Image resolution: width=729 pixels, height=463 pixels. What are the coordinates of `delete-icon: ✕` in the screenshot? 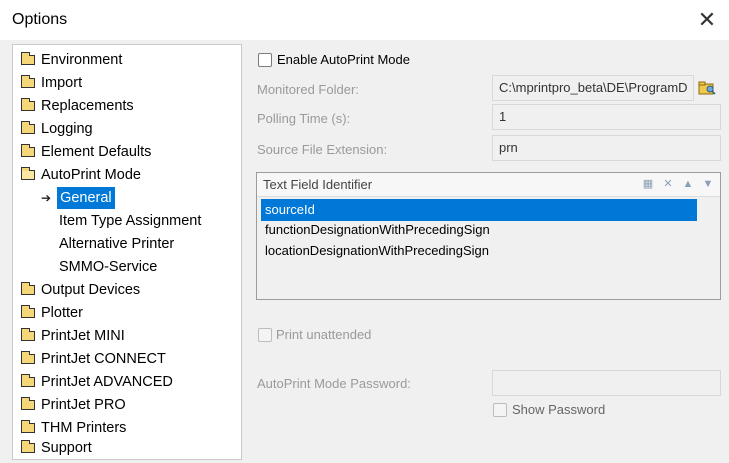 It's located at (668, 184).